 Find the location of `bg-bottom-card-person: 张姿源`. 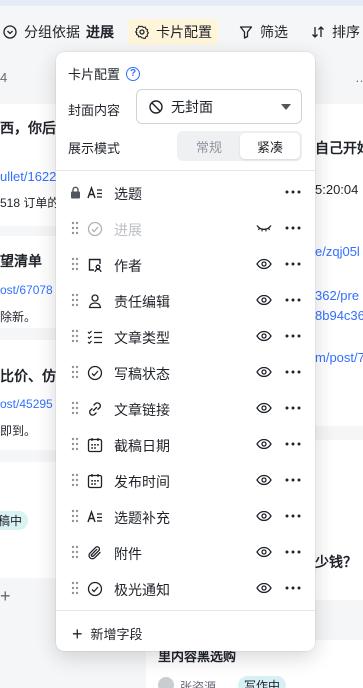

bg-bottom-card-person: 张姿源 is located at coordinates (198, 684).